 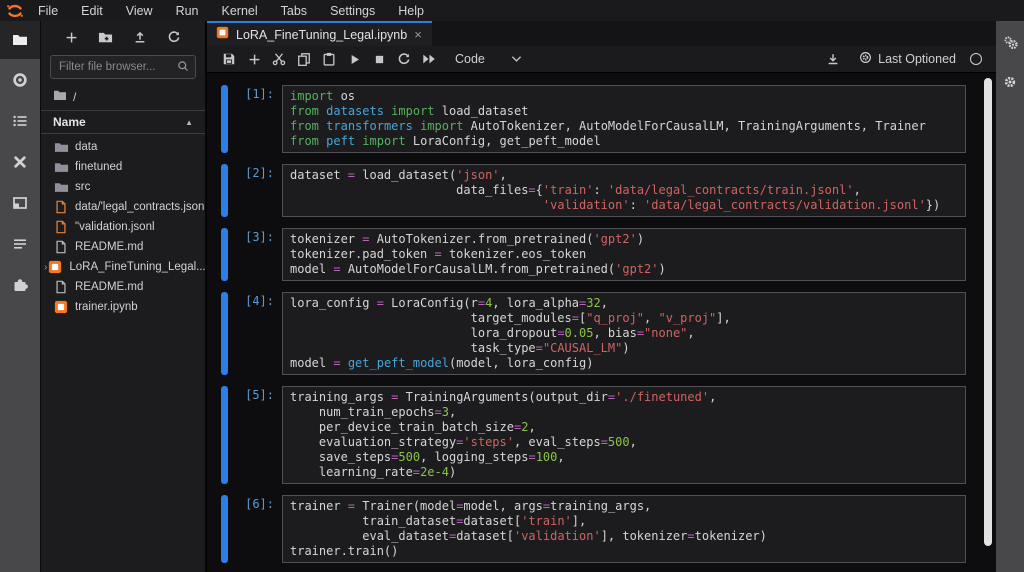 I want to click on copy-cells-button, so click(x=304, y=59).